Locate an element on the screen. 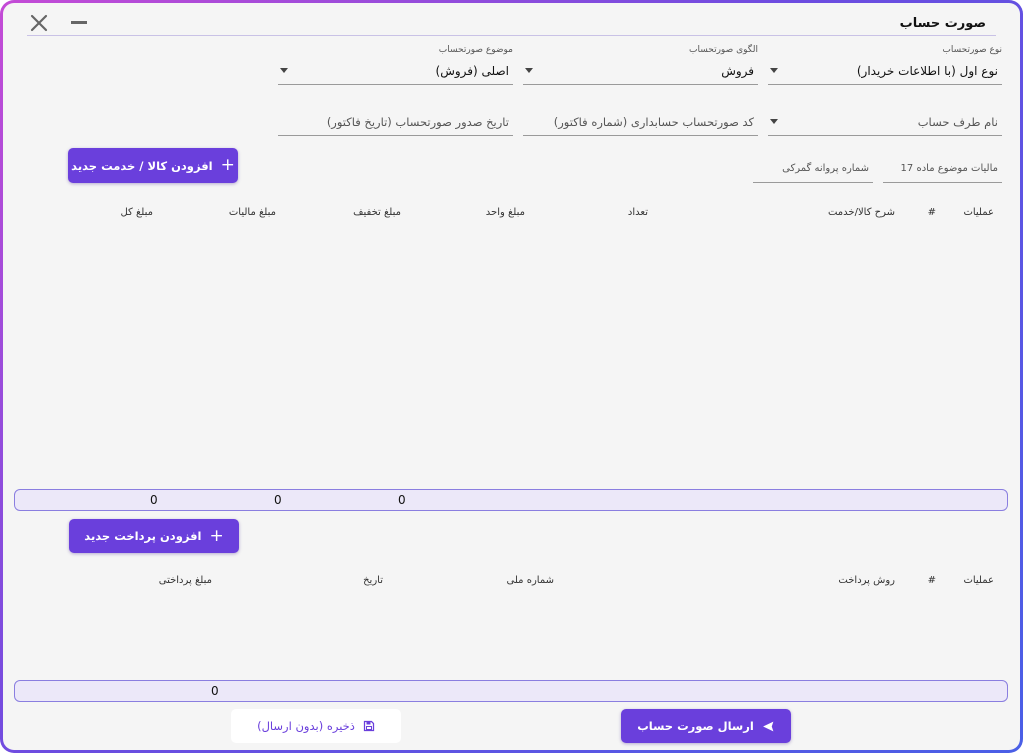 The height and width of the screenshot is (753, 1023). items-header-tax: مبلغ مالیات is located at coordinates (252, 212).